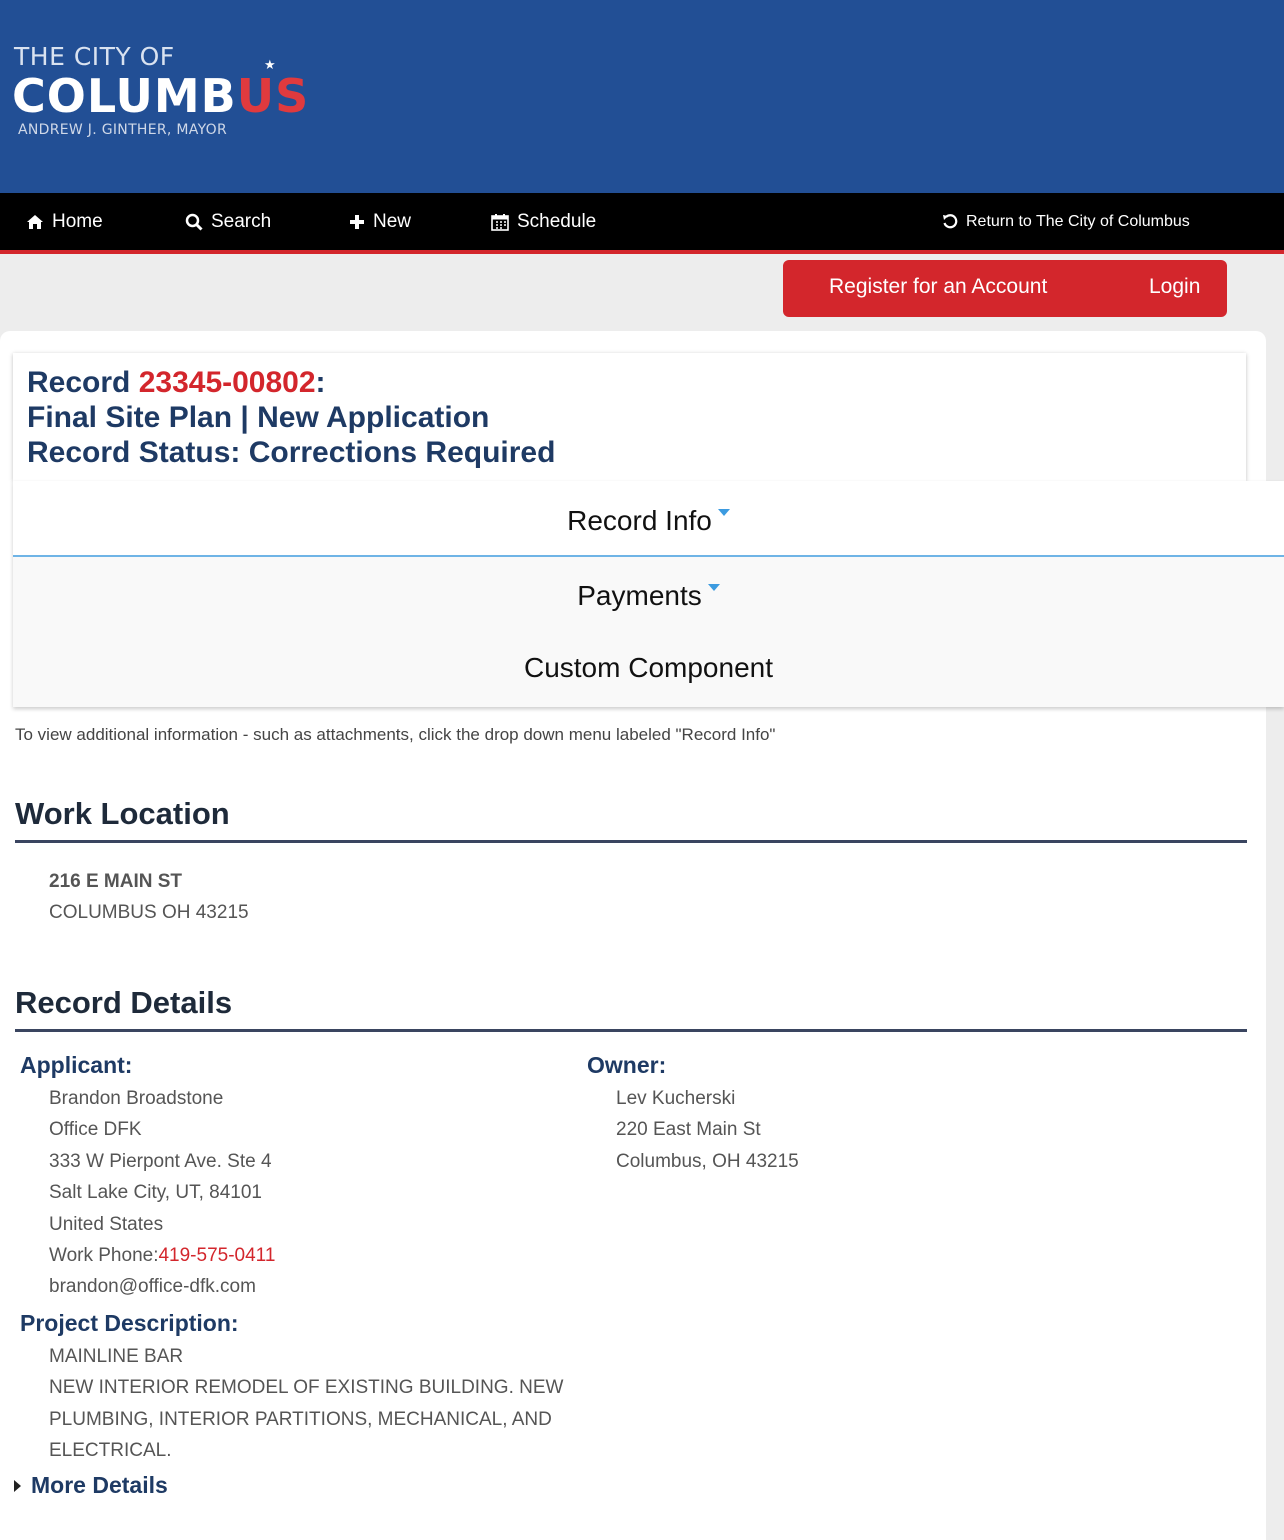 The width and height of the screenshot is (1284, 1540). What do you see at coordinates (216, 1255) in the screenshot?
I see `phone-link: 419-575-0411` at bounding box center [216, 1255].